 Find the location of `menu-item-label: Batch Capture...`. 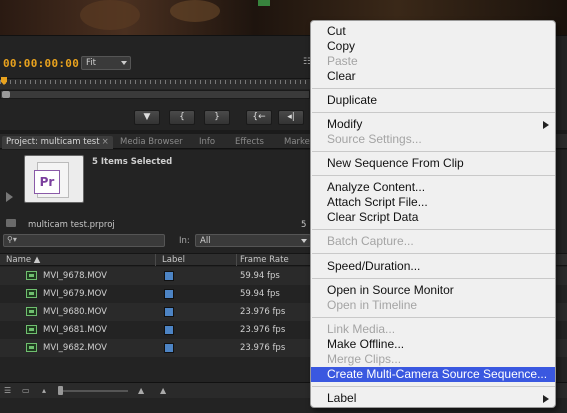

menu-item-label: Batch Capture... is located at coordinates (370, 241).